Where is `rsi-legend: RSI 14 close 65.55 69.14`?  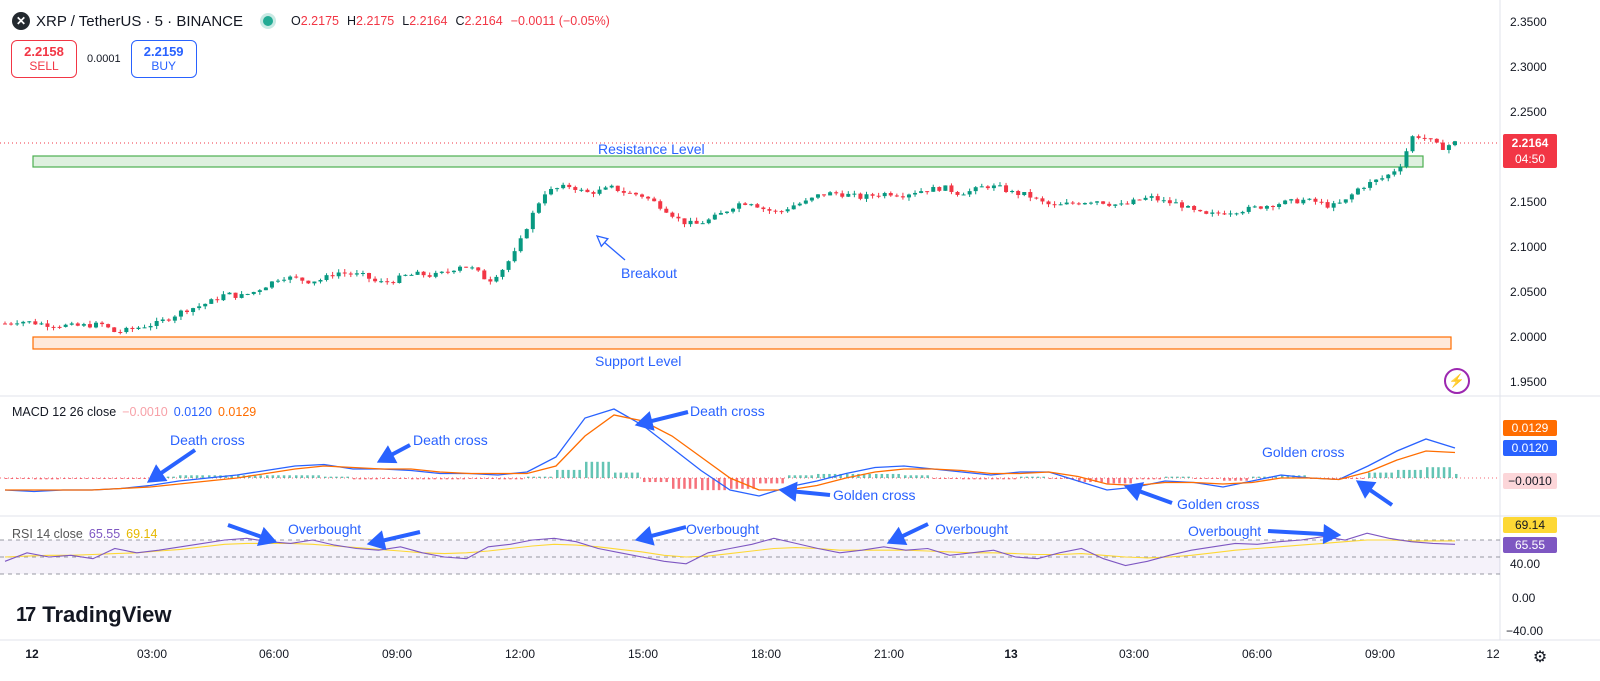 rsi-legend: RSI 14 close 65.55 69.14 is located at coordinates (84, 534).